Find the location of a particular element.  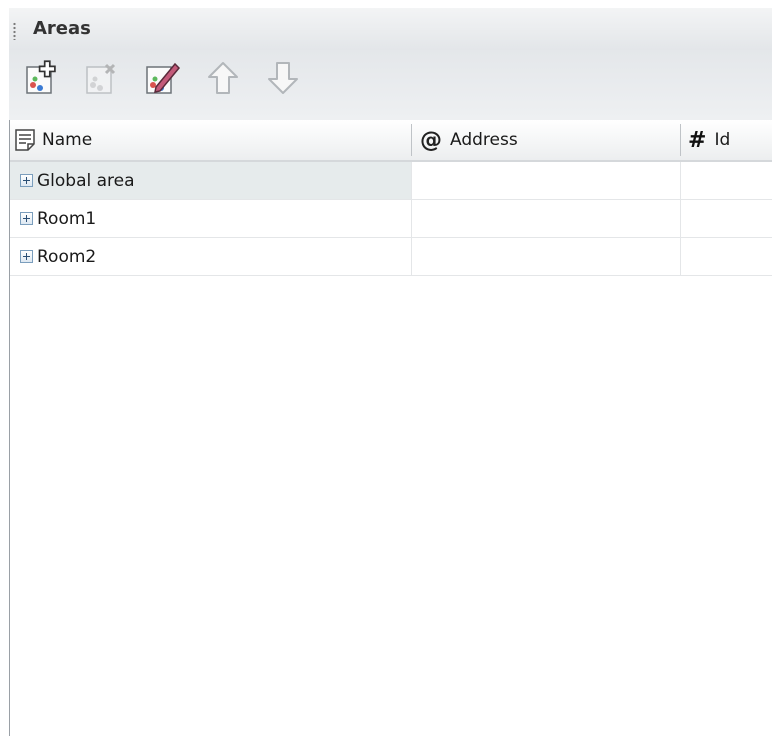

arrow-up-icon is located at coordinates (223, 78).